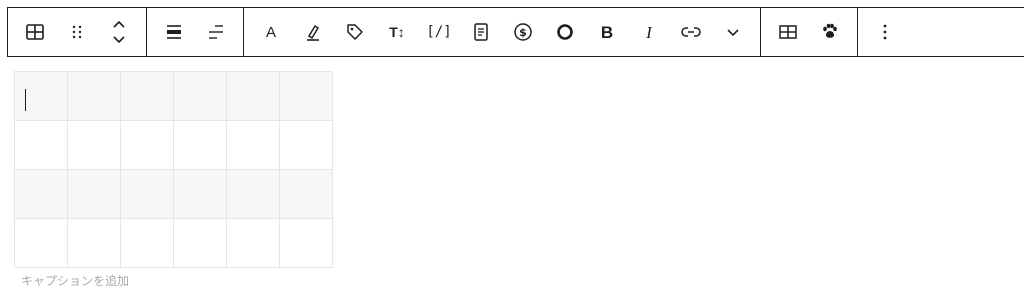 The width and height of the screenshot is (1024, 296). I want to click on tag-icon, so click(355, 32).